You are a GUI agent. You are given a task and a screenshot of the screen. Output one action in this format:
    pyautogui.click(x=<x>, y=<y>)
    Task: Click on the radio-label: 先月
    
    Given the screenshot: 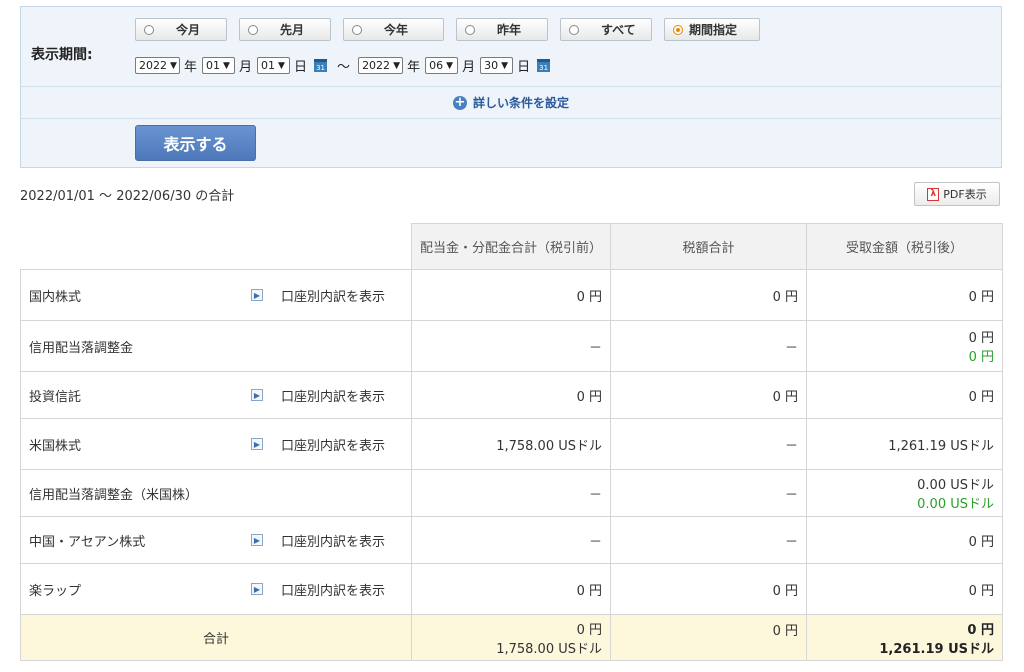 What is the action you would take?
    pyautogui.click(x=292, y=30)
    